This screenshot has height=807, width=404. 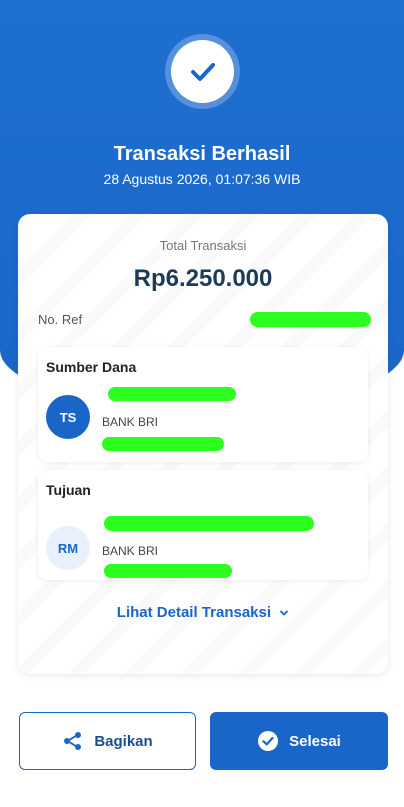 What do you see at coordinates (168, 571) in the screenshot?
I see `destination-account-redacted` at bounding box center [168, 571].